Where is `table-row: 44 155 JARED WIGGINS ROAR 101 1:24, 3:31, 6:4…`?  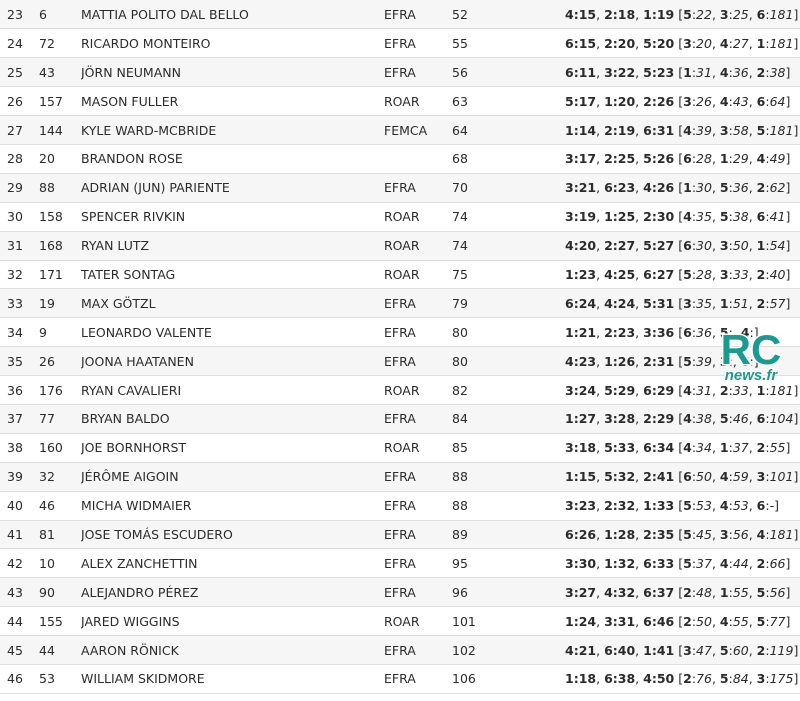 table-row: 44 155 JARED WIGGINS ROAR 101 1:24, 3:31, 6:4… is located at coordinates (400, 621).